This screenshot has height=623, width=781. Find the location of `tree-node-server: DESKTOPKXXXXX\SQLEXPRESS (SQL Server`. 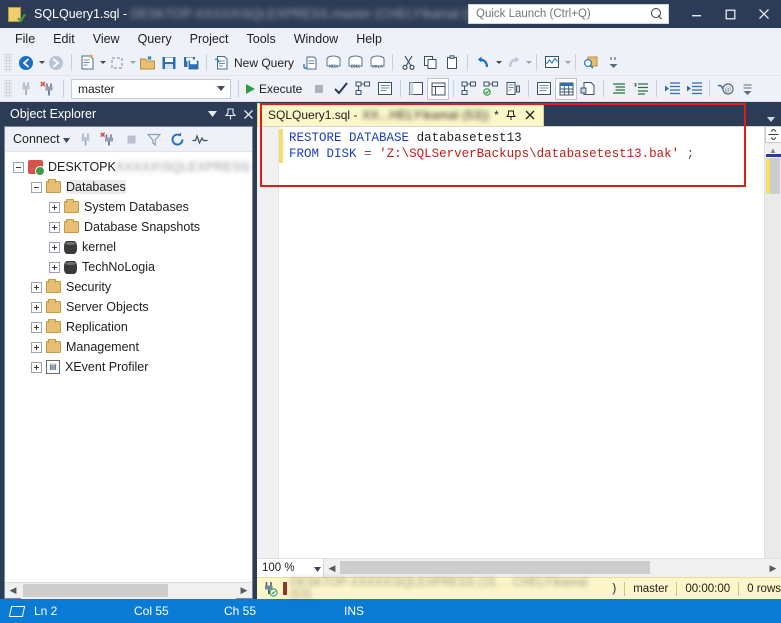

tree-node-server: DESKTOPKXXXXX\SQLEXPRESS (SQL Server is located at coordinates (128, 167).